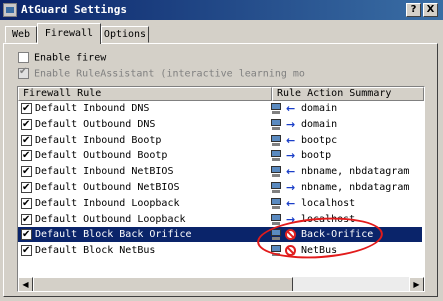 Image resolution: width=443 pixels, height=301 pixels. What do you see at coordinates (70, 58) in the screenshot?
I see `enable-firewall-label: Enable firew` at bounding box center [70, 58].